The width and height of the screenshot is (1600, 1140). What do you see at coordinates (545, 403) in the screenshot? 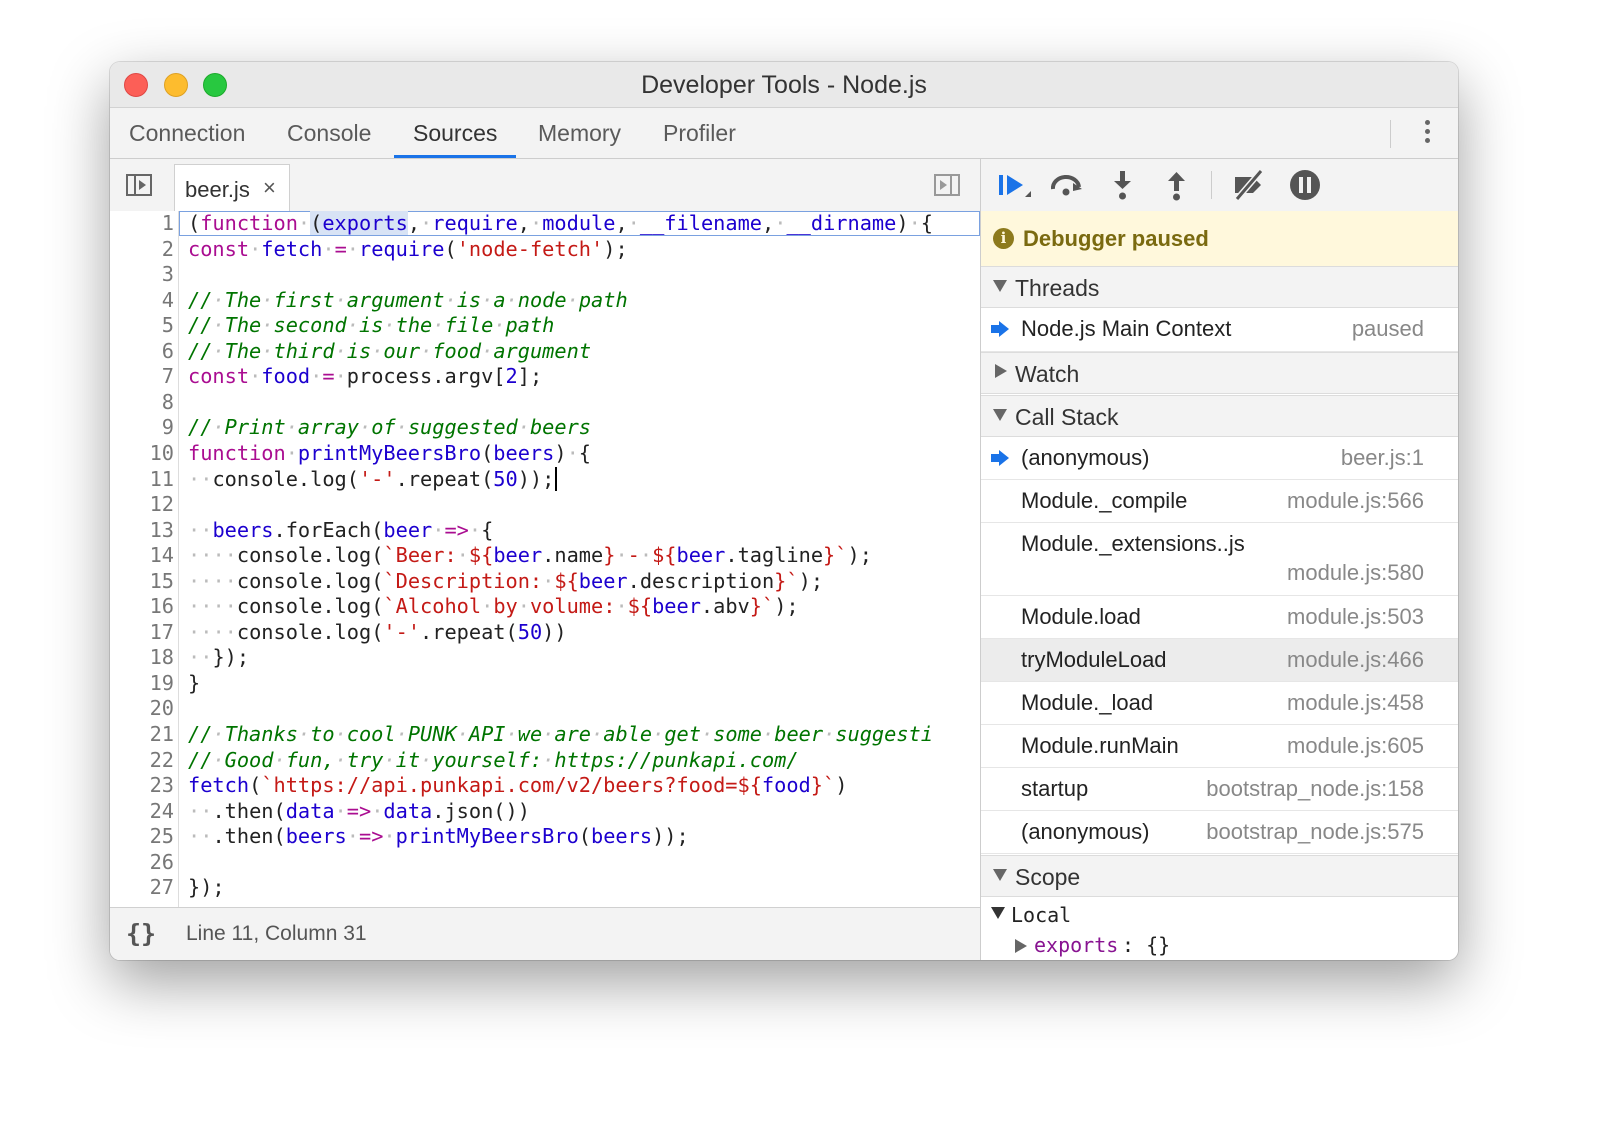
I see `code-line: 8` at bounding box center [545, 403].